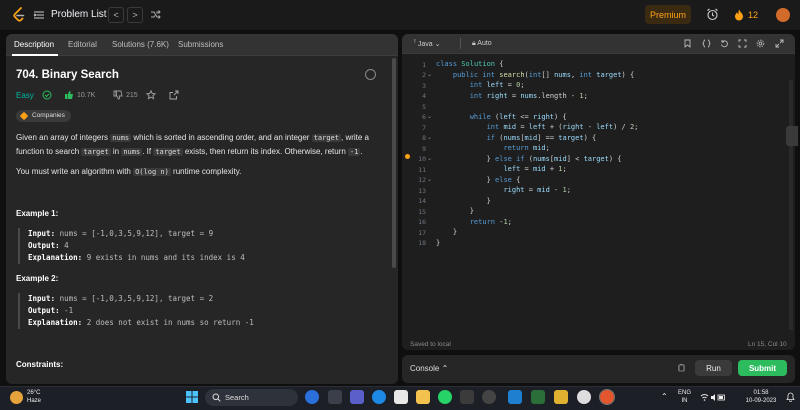 Image resolution: width=800 pixels, height=410 pixels. I want to click on windows-start-icon, so click(192, 397).